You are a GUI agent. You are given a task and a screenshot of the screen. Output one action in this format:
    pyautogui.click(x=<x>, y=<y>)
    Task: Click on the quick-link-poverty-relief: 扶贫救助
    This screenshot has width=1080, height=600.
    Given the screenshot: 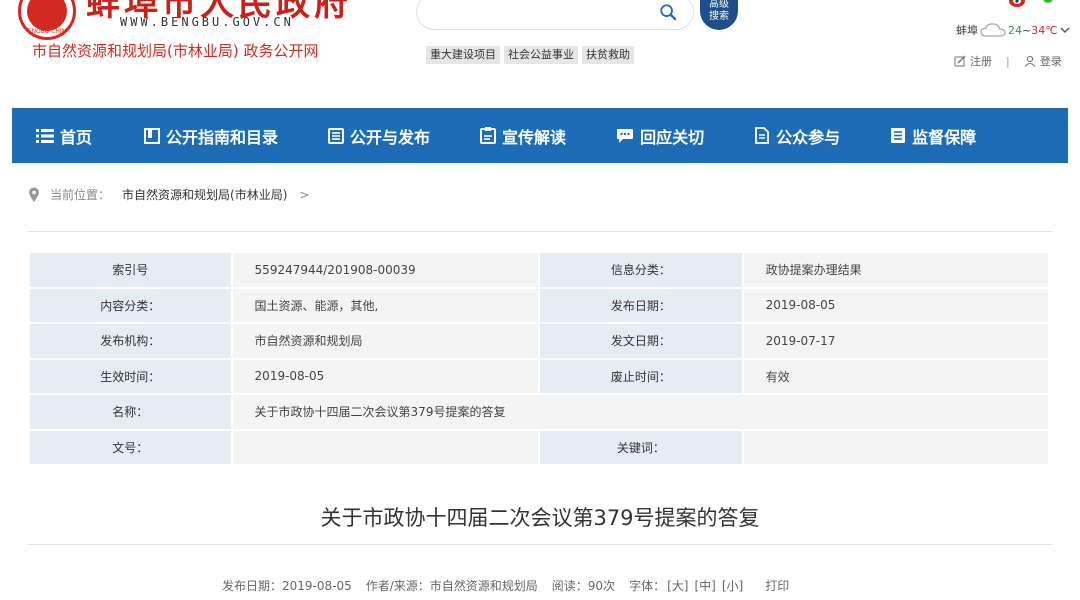 What is the action you would take?
    pyautogui.click(x=608, y=55)
    